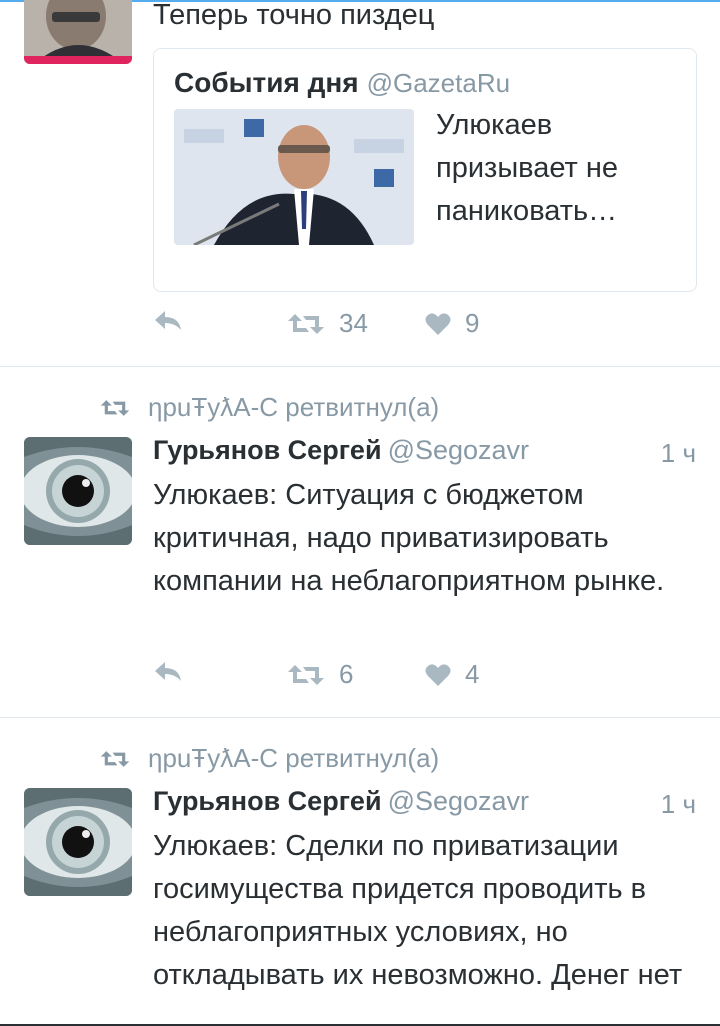 The height and width of the screenshot is (1026, 720). Describe the element at coordinates (327, 323) in the screenshot. I see `retweet-button: 34` at that location.